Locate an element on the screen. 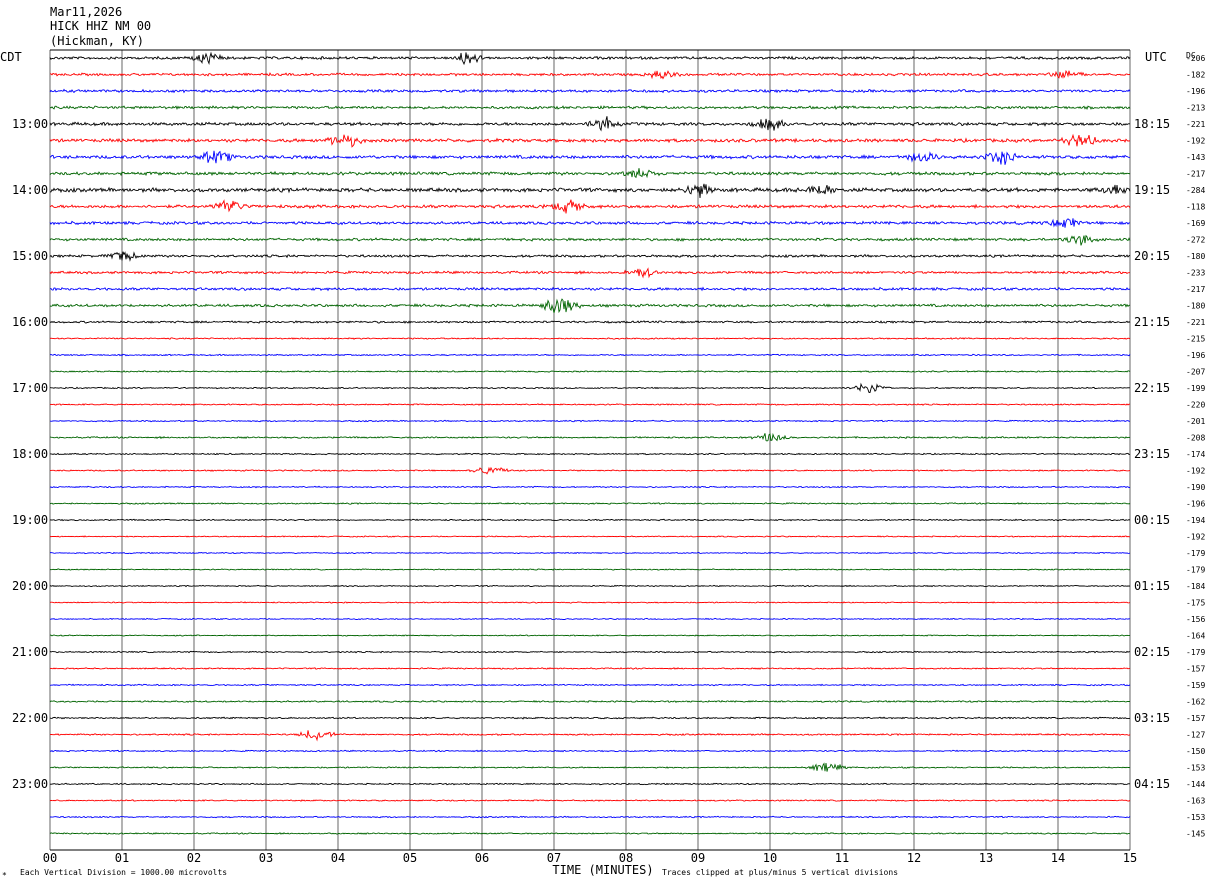 Image resolution: width=1210 pixels, height=886 pixels. left-time-label: 16:00 is located at coordinates (30, 322).